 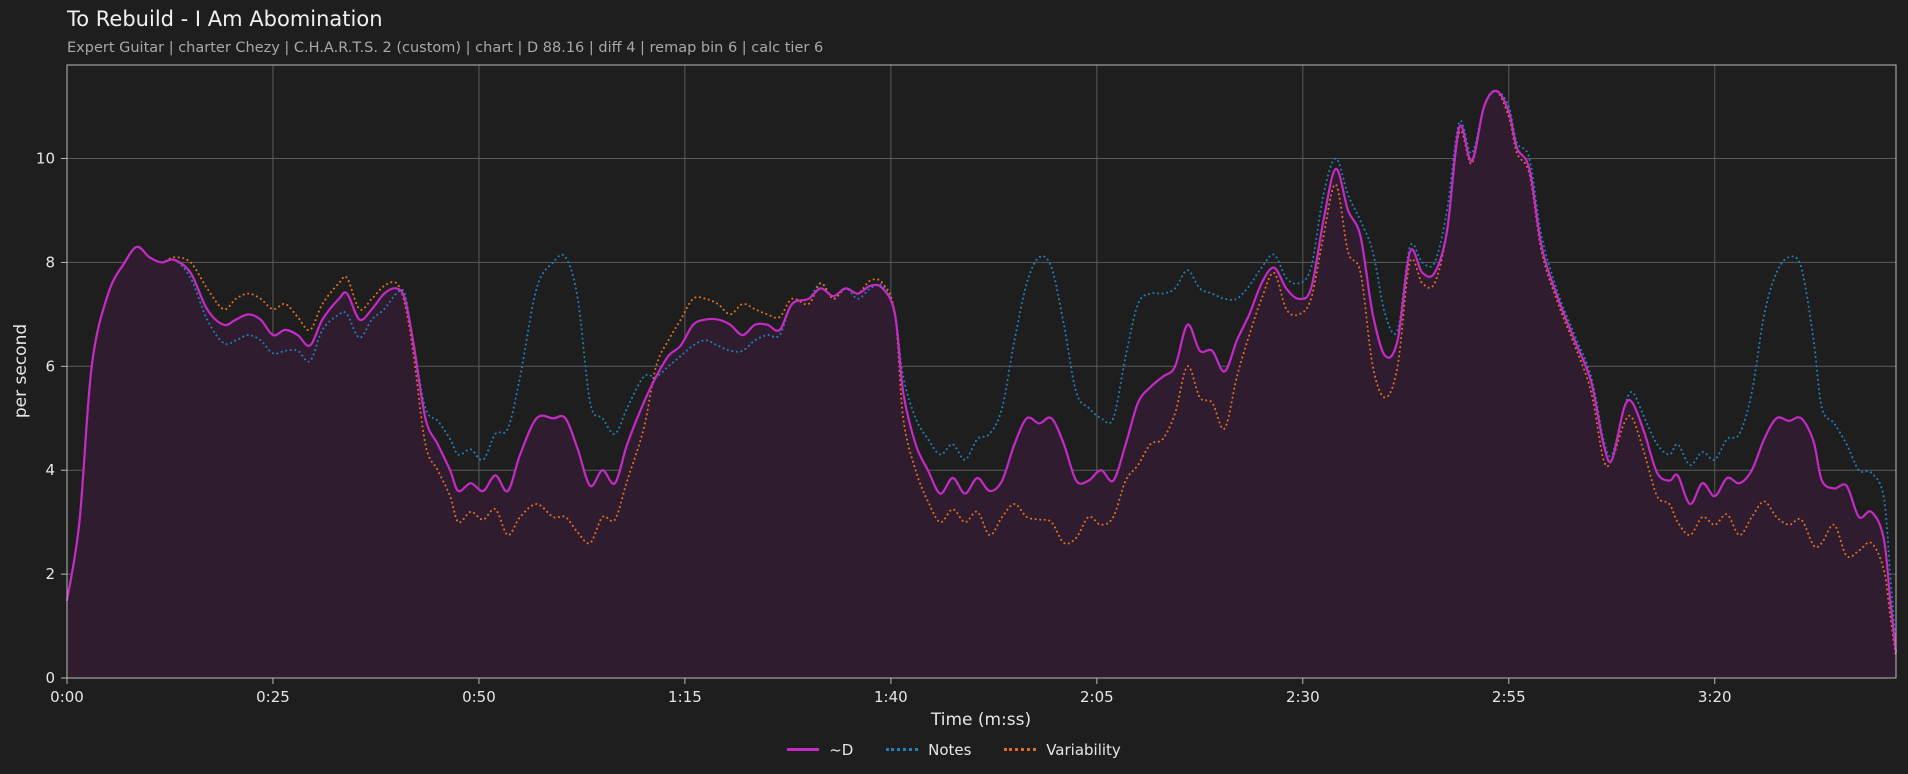 What do you see at coordinates (50, 574) in the screenshot?
I see `y-tick-label: 2` at bounding box center [50, 574].